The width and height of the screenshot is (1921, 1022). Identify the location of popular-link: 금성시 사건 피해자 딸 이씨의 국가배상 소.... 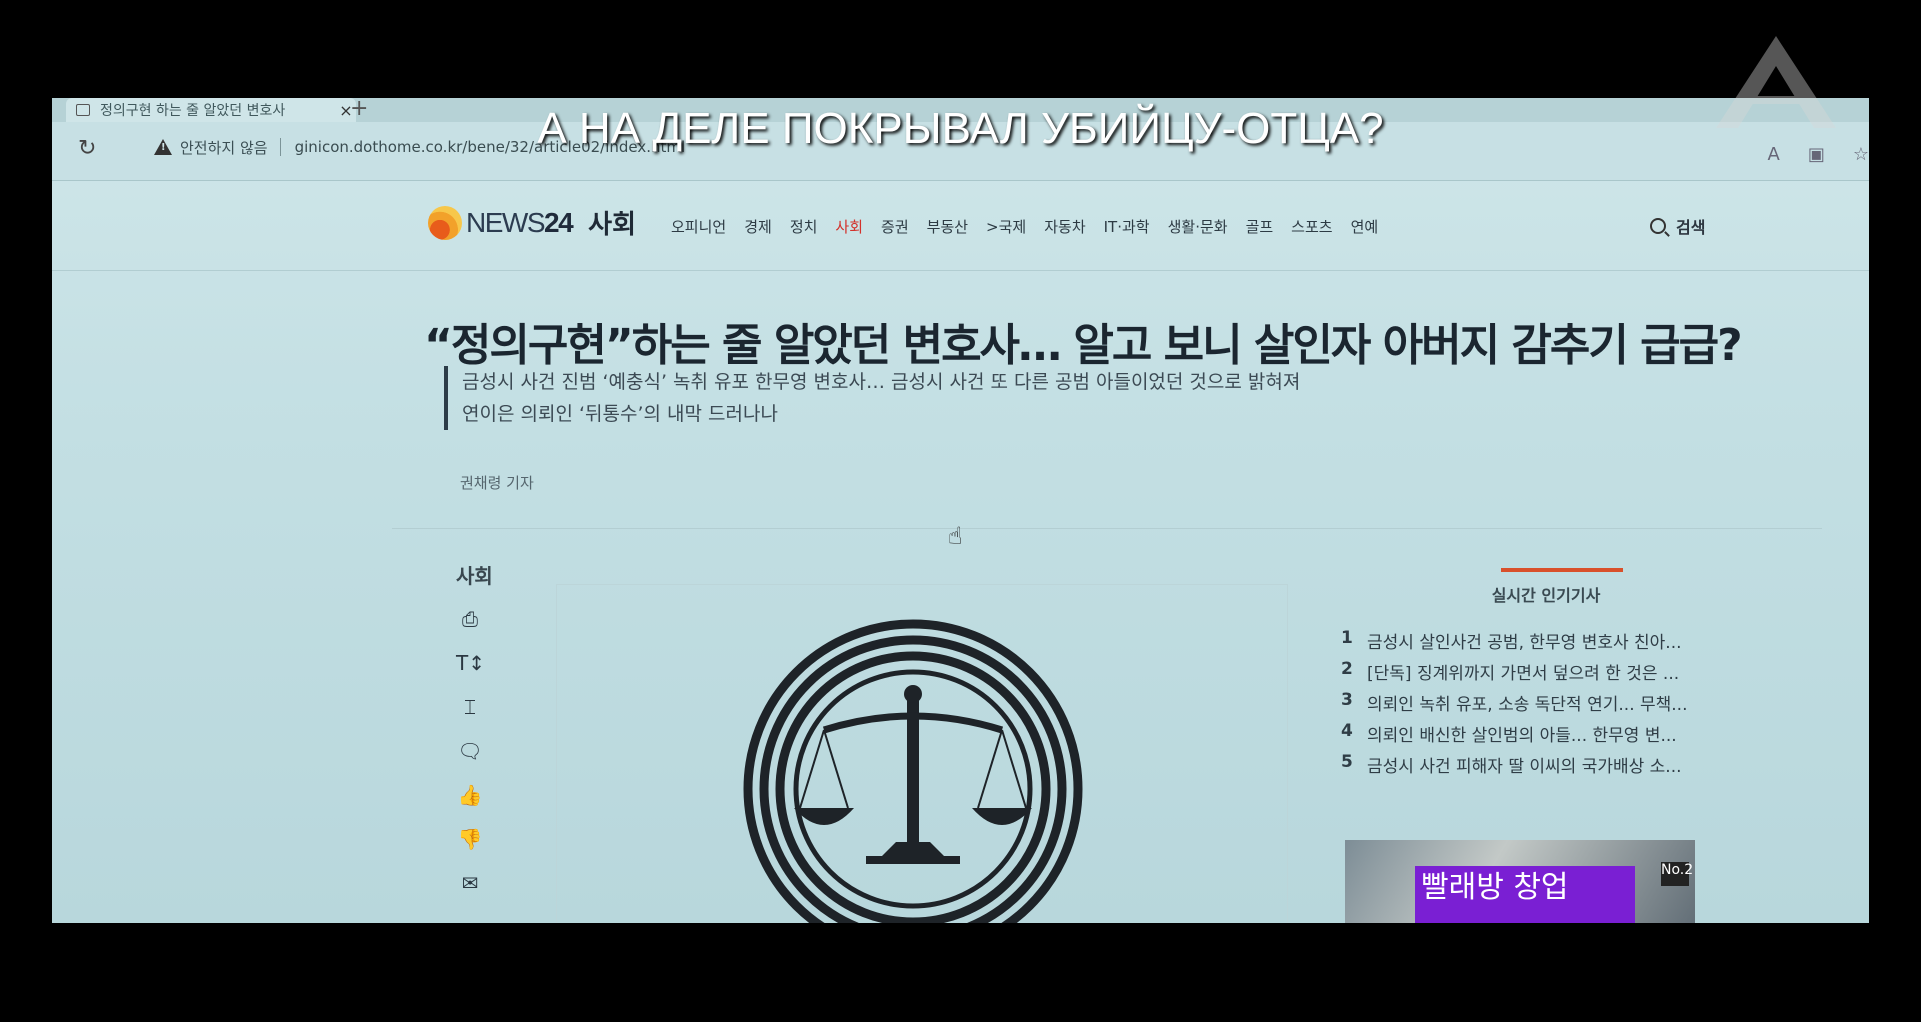
(1524, 767).